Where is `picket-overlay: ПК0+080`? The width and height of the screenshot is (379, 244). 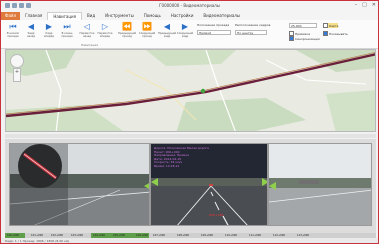 picket-overlay: ПК0+080 is located at coordinates (216, 215).